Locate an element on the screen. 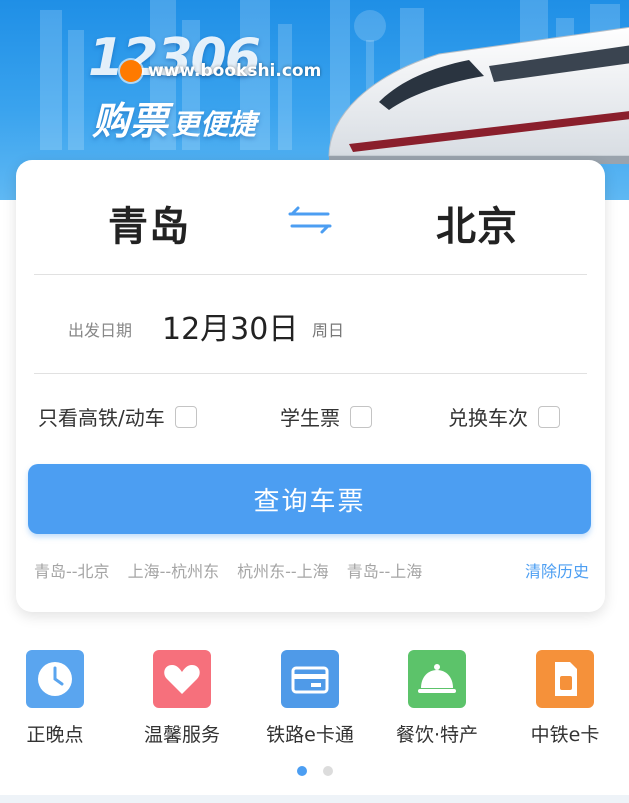  service-label: 温馨服务 is located at coordinates (181, 735).